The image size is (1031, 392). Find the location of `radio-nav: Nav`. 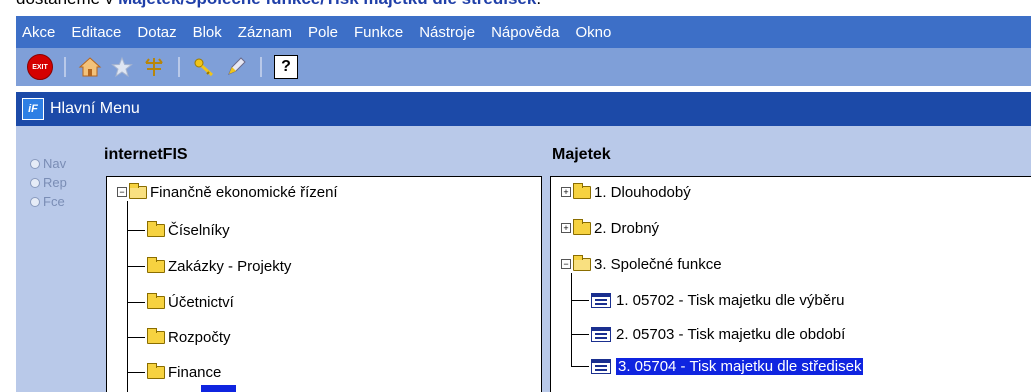

radio-nav: Nav is located at coordinates (48, 163).